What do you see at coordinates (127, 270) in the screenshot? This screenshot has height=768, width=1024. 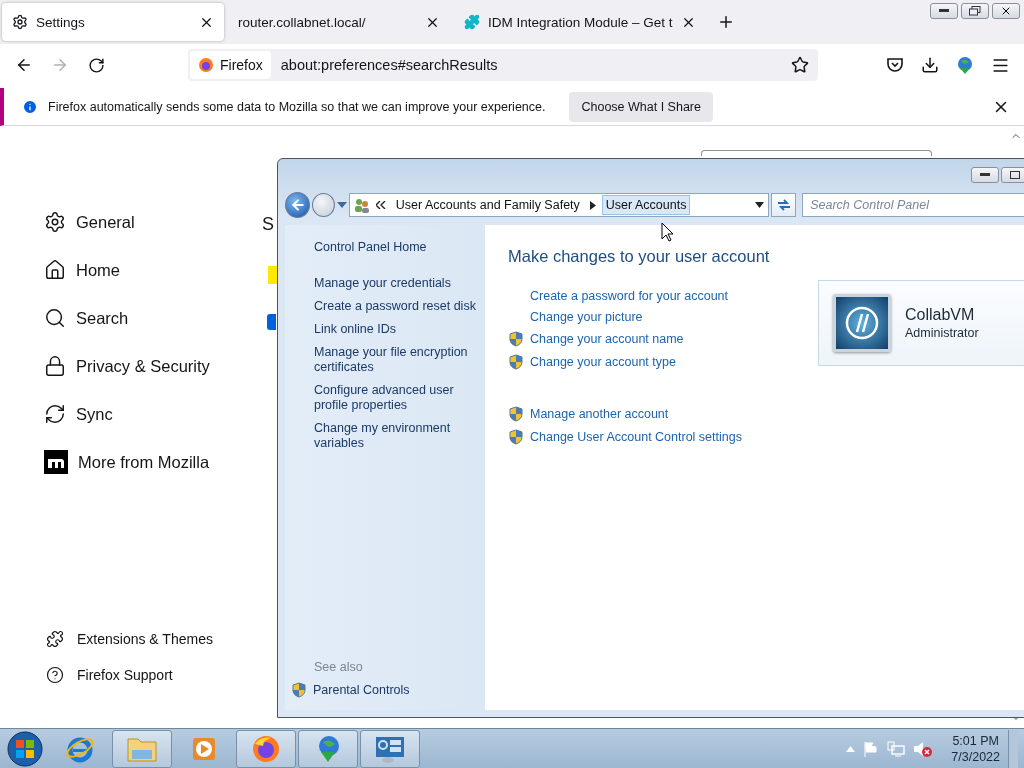 I see `settings-nav-item: Home` at bounding box center [127, 270].